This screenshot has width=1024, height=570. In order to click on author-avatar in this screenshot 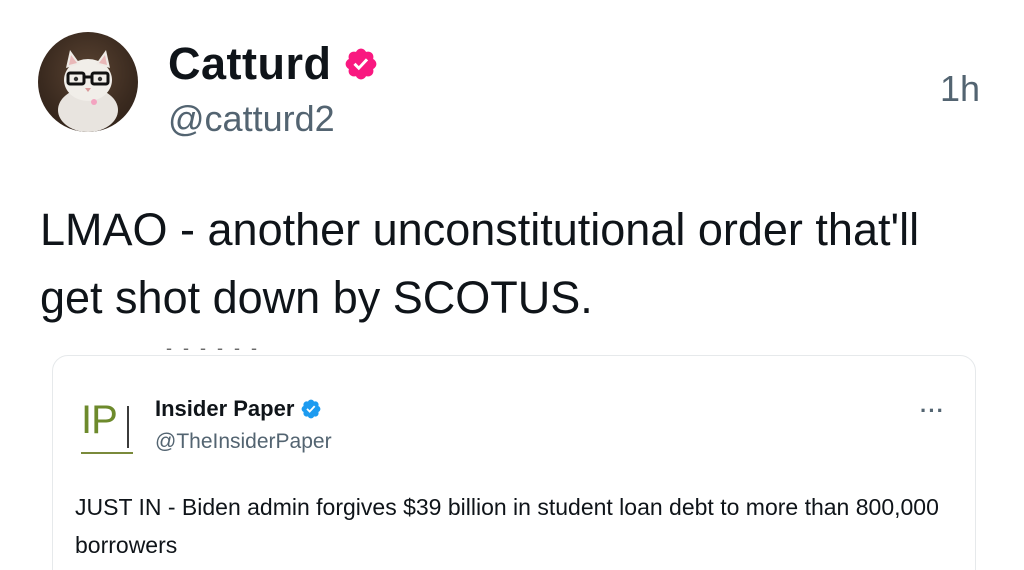, I will do `click(88, 82)`.